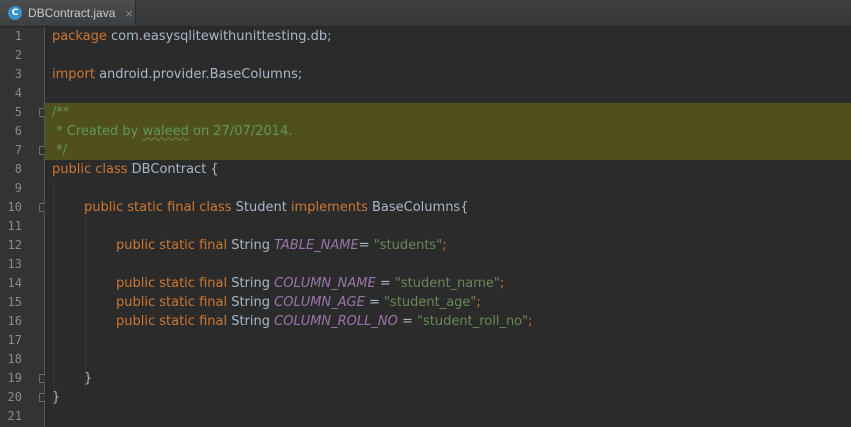 The width and height of the screenshot is (851, 427). What do you see at coordinates (14, 416) in the screenshot?
I see `line-number: 21` at bounding box center [14, 416].